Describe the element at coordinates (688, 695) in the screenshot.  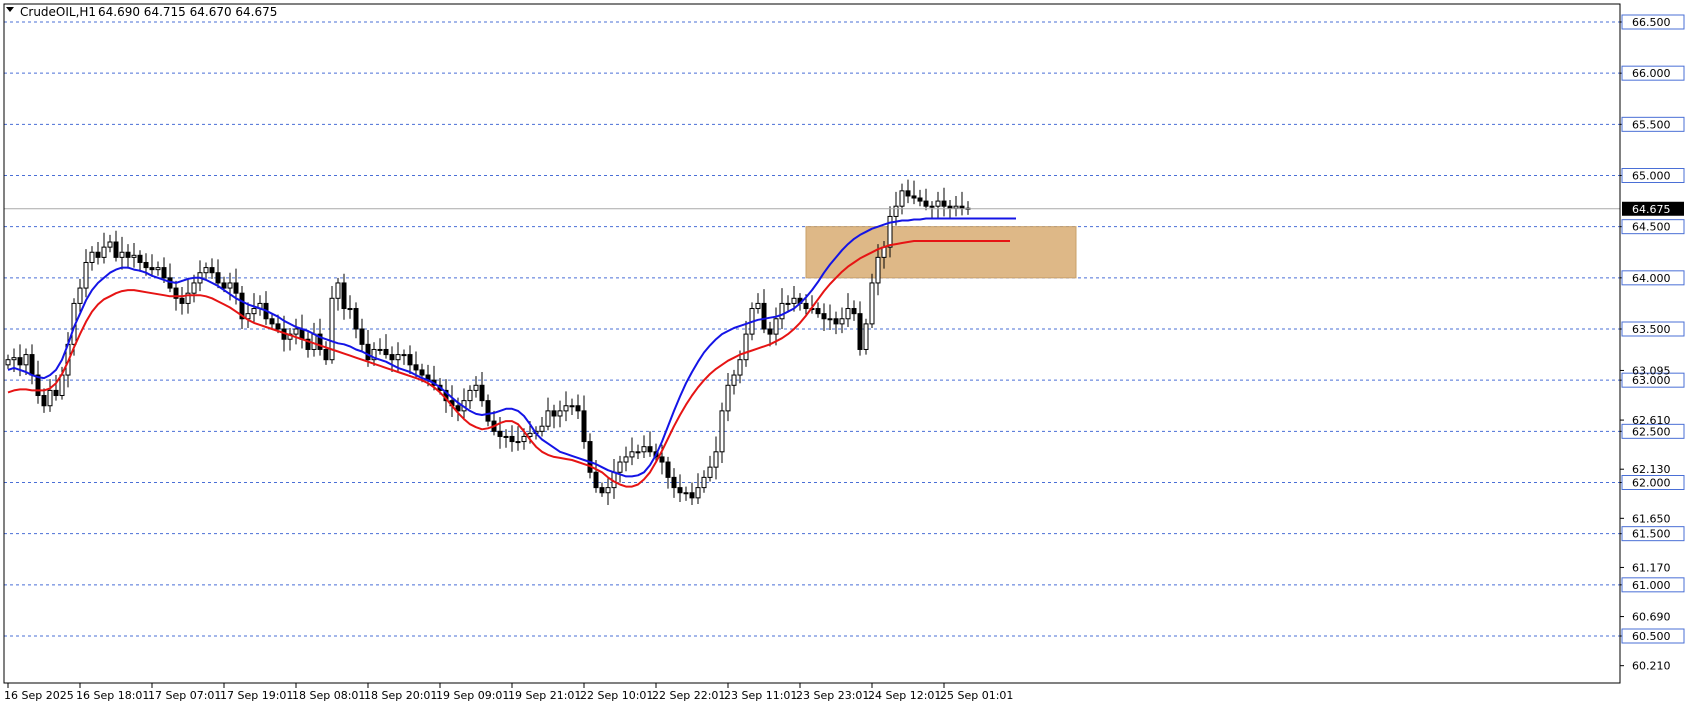
I see `time-tick-label: 22 Sep 22:01` at that location.